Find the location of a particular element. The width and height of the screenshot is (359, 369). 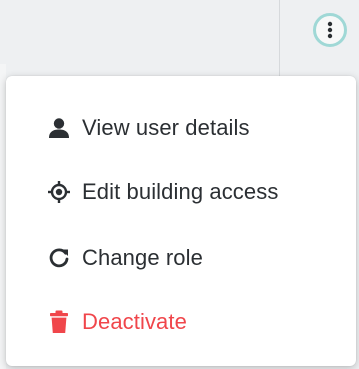

menu-item-edit-building-access: Edit building access is located at coordinates (181, 192).